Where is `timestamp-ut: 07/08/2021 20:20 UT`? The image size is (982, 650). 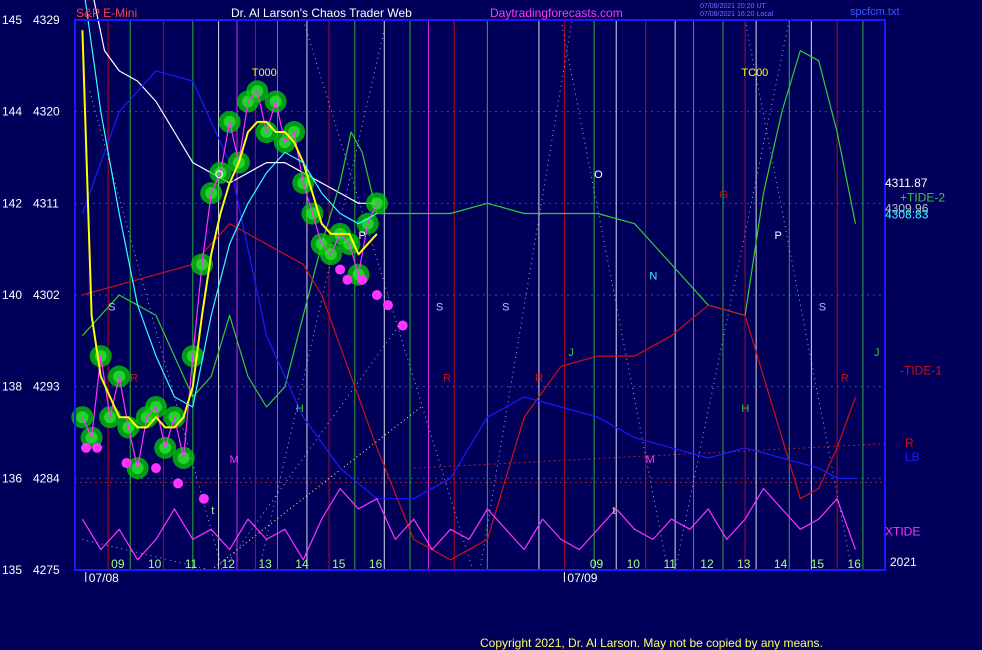 timestamp-ut: 07/08/2021 20:20 UT is located at coordinates (733, 6).